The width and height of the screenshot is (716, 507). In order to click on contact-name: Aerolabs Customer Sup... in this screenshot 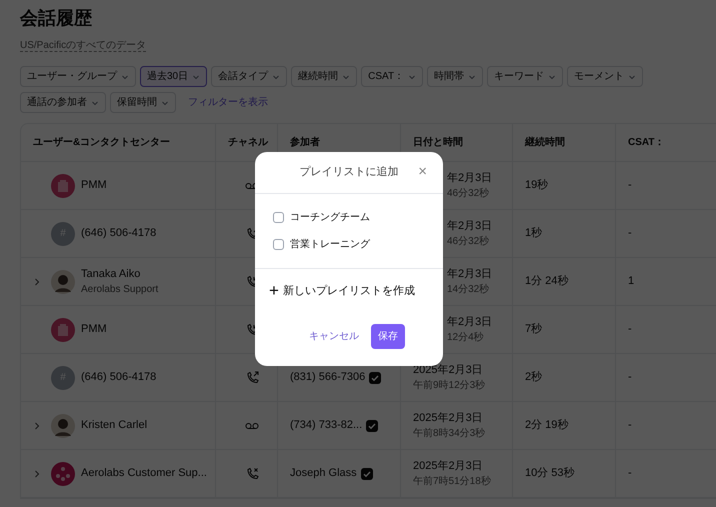, I will do `click(144, 474)`.